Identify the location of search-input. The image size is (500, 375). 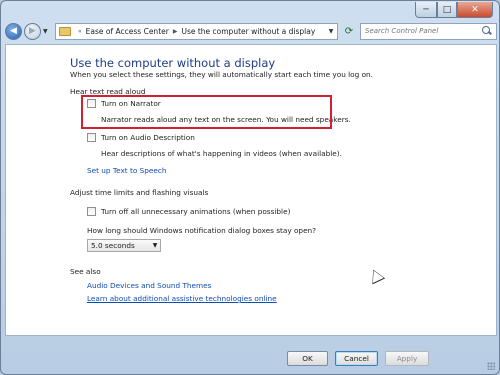
(422, 31).